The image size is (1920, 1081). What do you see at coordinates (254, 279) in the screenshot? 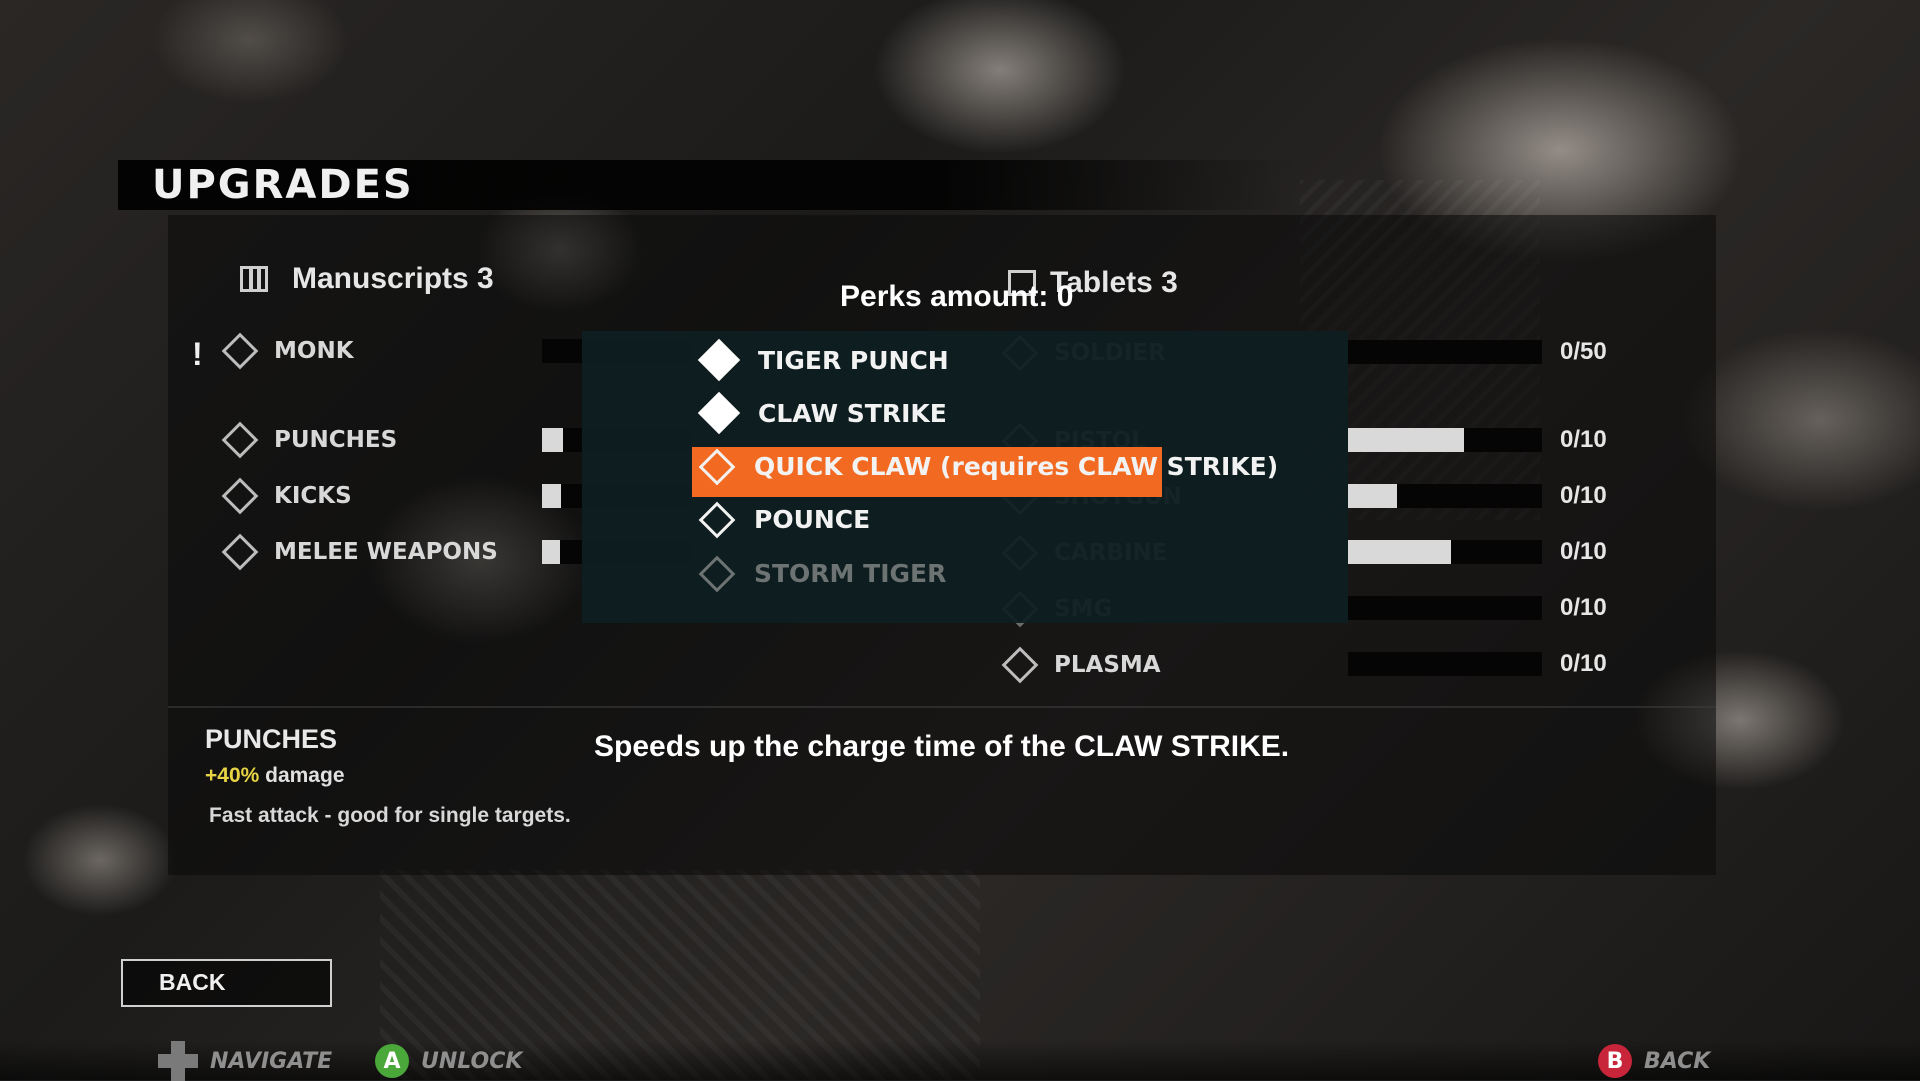
I see `manuscript-icon` at bounding box center [254, 279].